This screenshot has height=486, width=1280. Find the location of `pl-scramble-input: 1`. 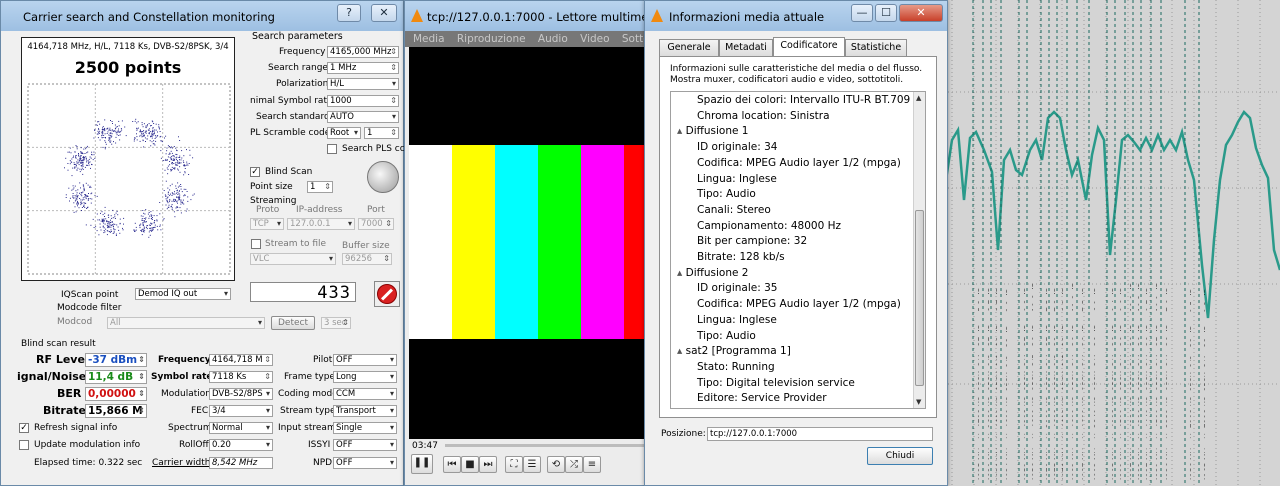

pl-scramble-input: 1 is located at coordinates (381, 133).